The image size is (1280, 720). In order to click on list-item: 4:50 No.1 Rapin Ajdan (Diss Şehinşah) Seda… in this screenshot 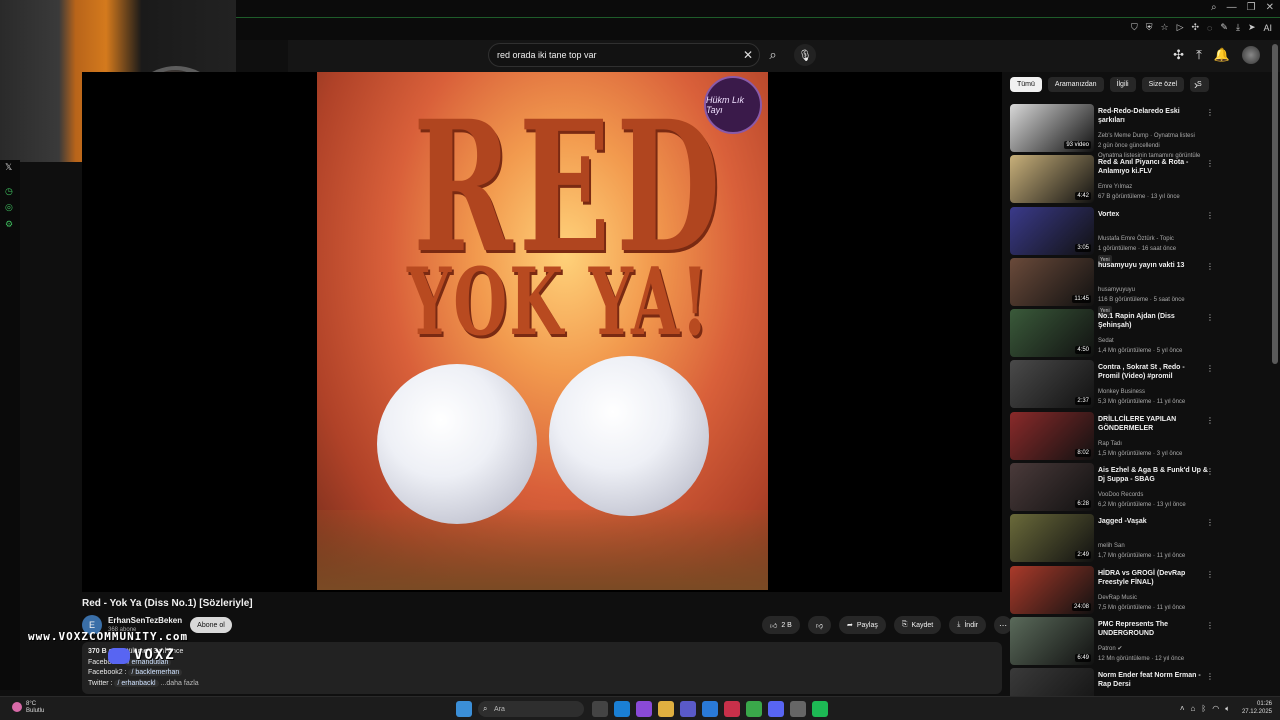, I will do `click(1114, 334)`.